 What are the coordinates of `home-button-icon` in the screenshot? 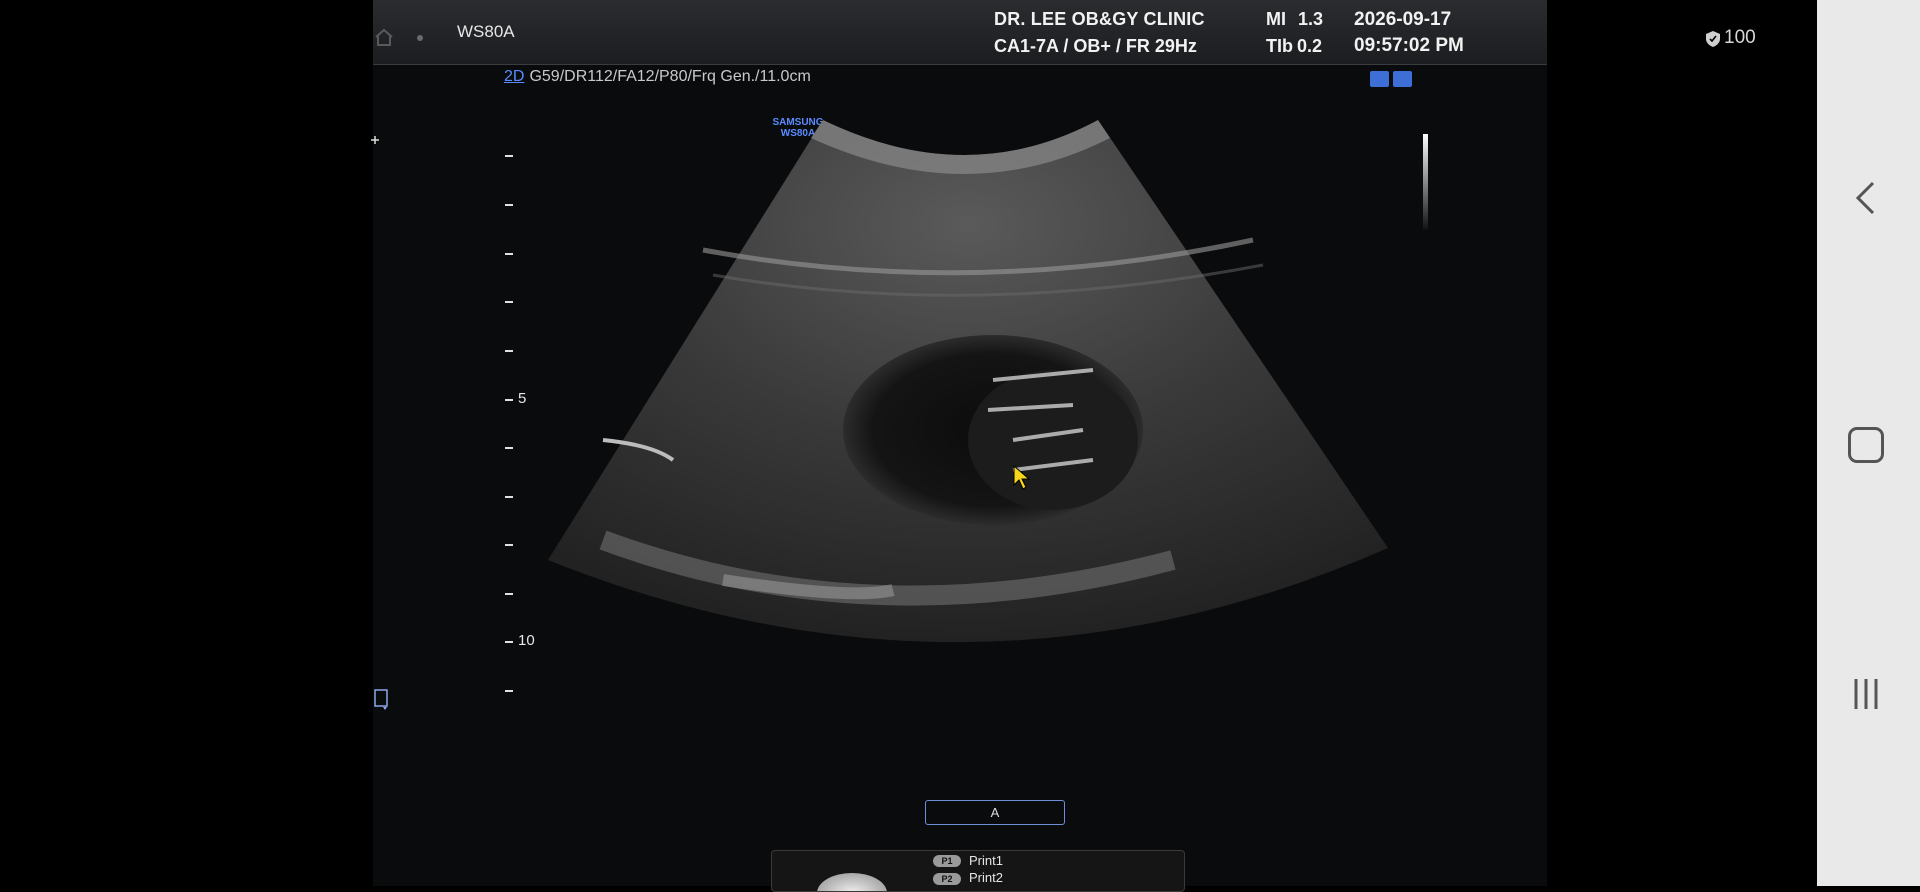 It's located at (1866, 445).